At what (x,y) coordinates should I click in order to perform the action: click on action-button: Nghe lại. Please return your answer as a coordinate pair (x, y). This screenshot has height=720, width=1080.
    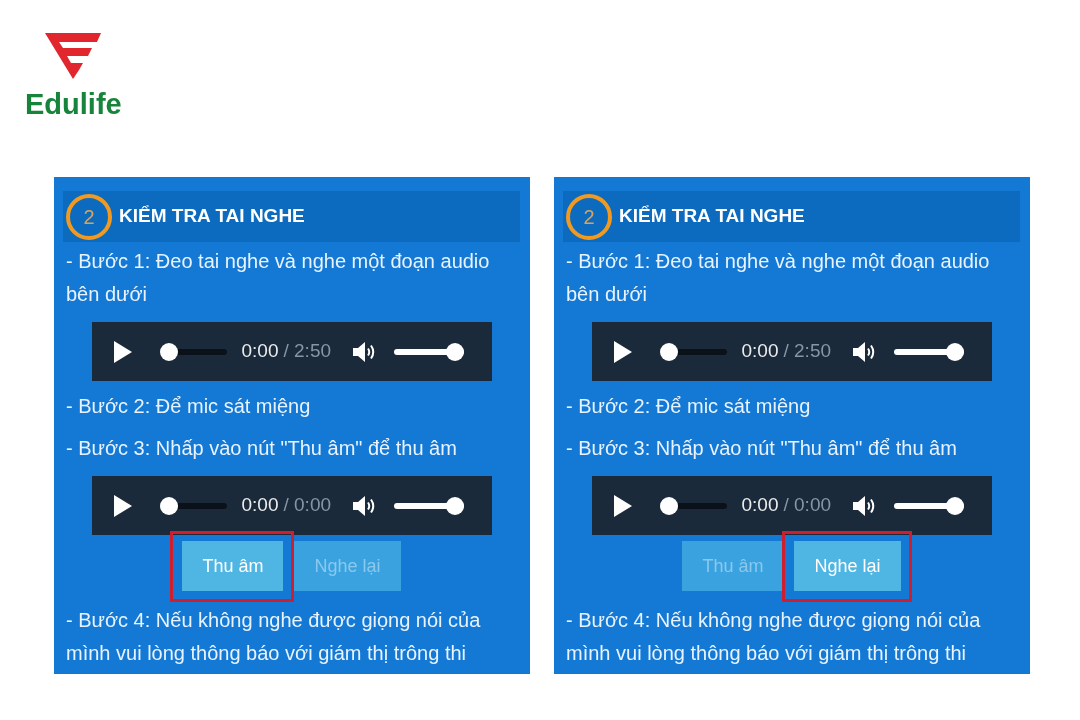
    Looking at the image, I should click on (847, 566).